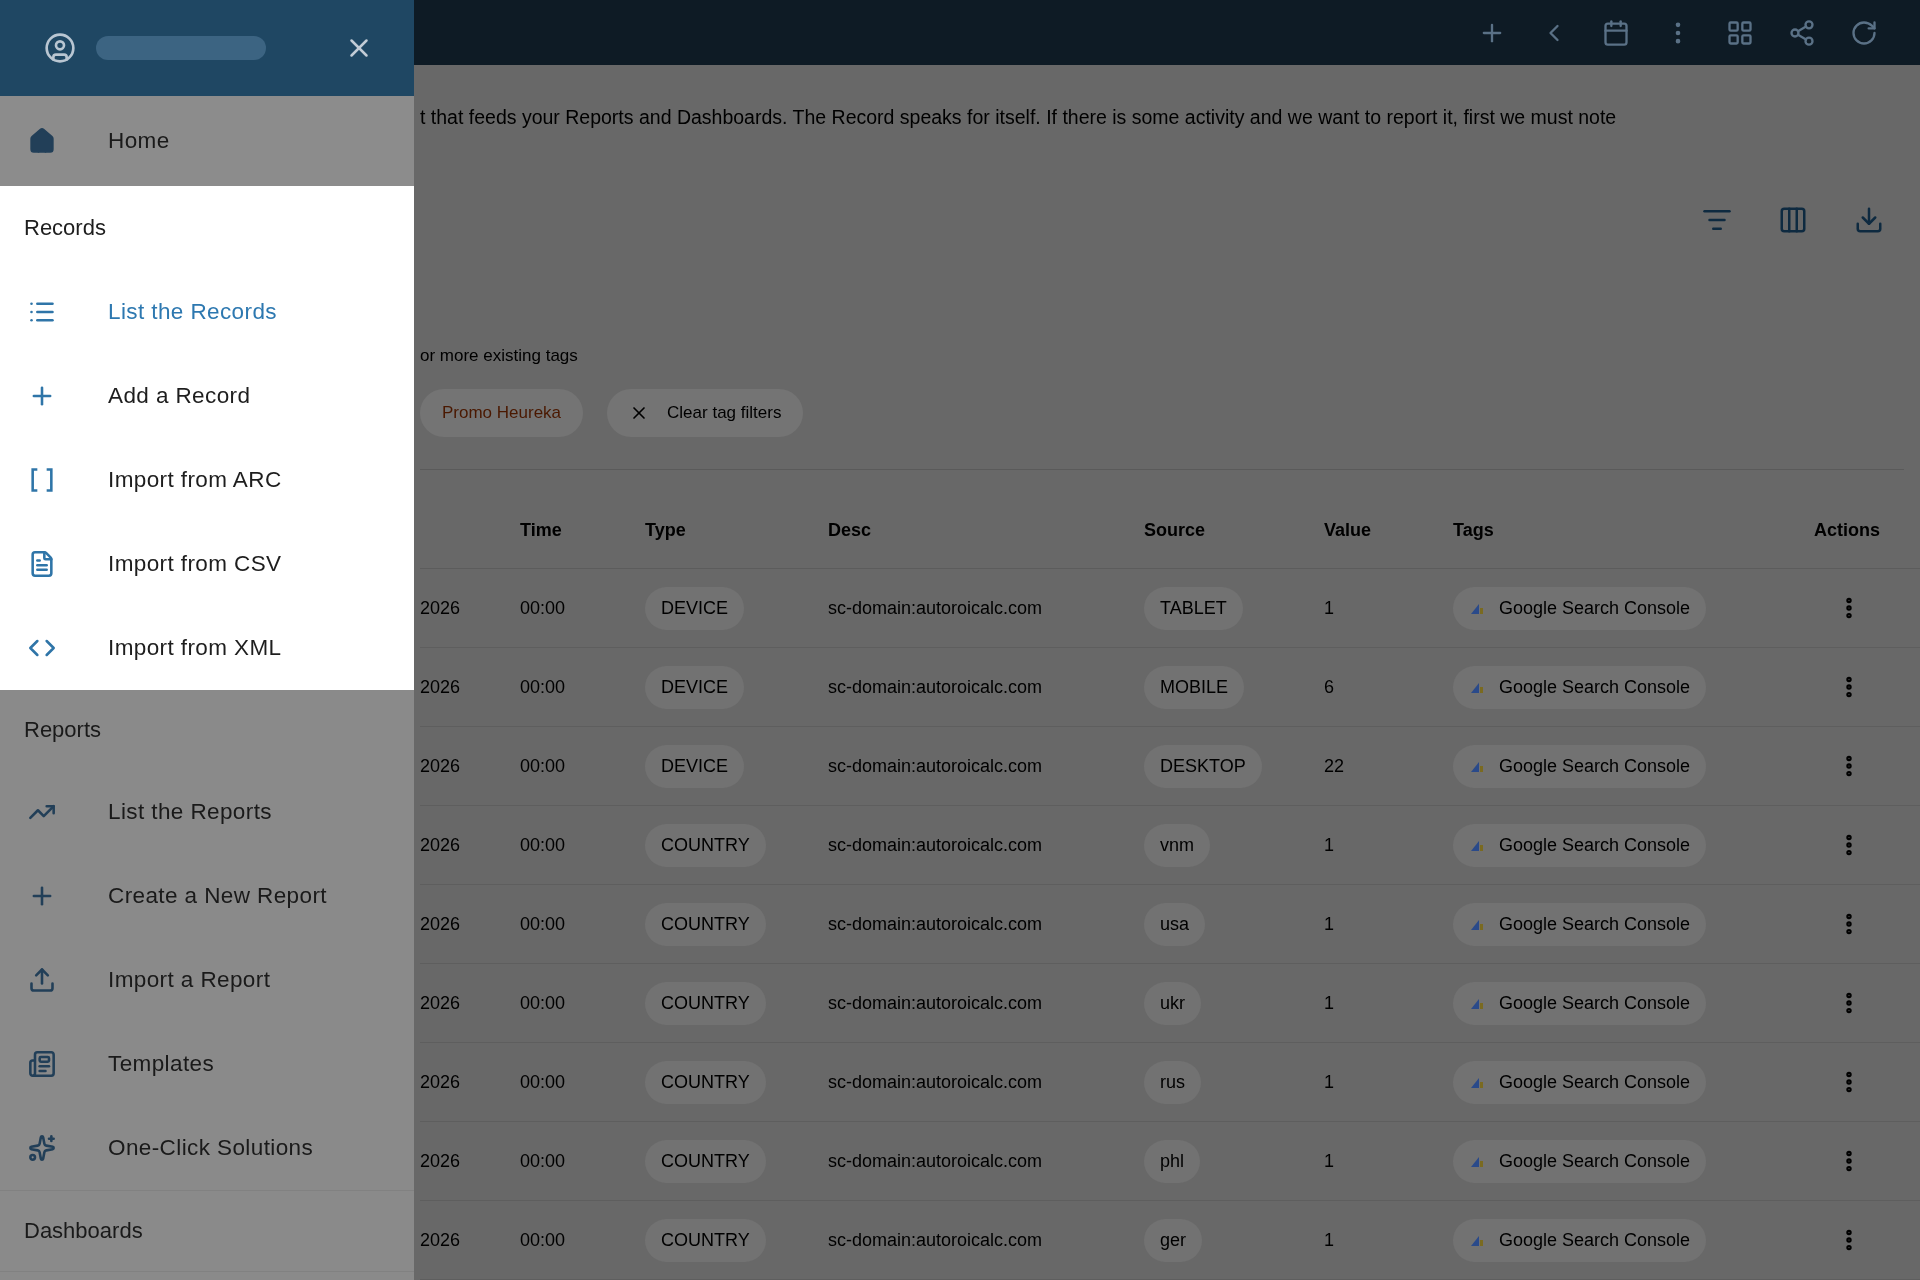 The height and width of the screenshot is (1280, 1920). Describe the element at coordinates (207, 1148) in the screenshot. I see `menu-item: One-Click Solutions` at that location.